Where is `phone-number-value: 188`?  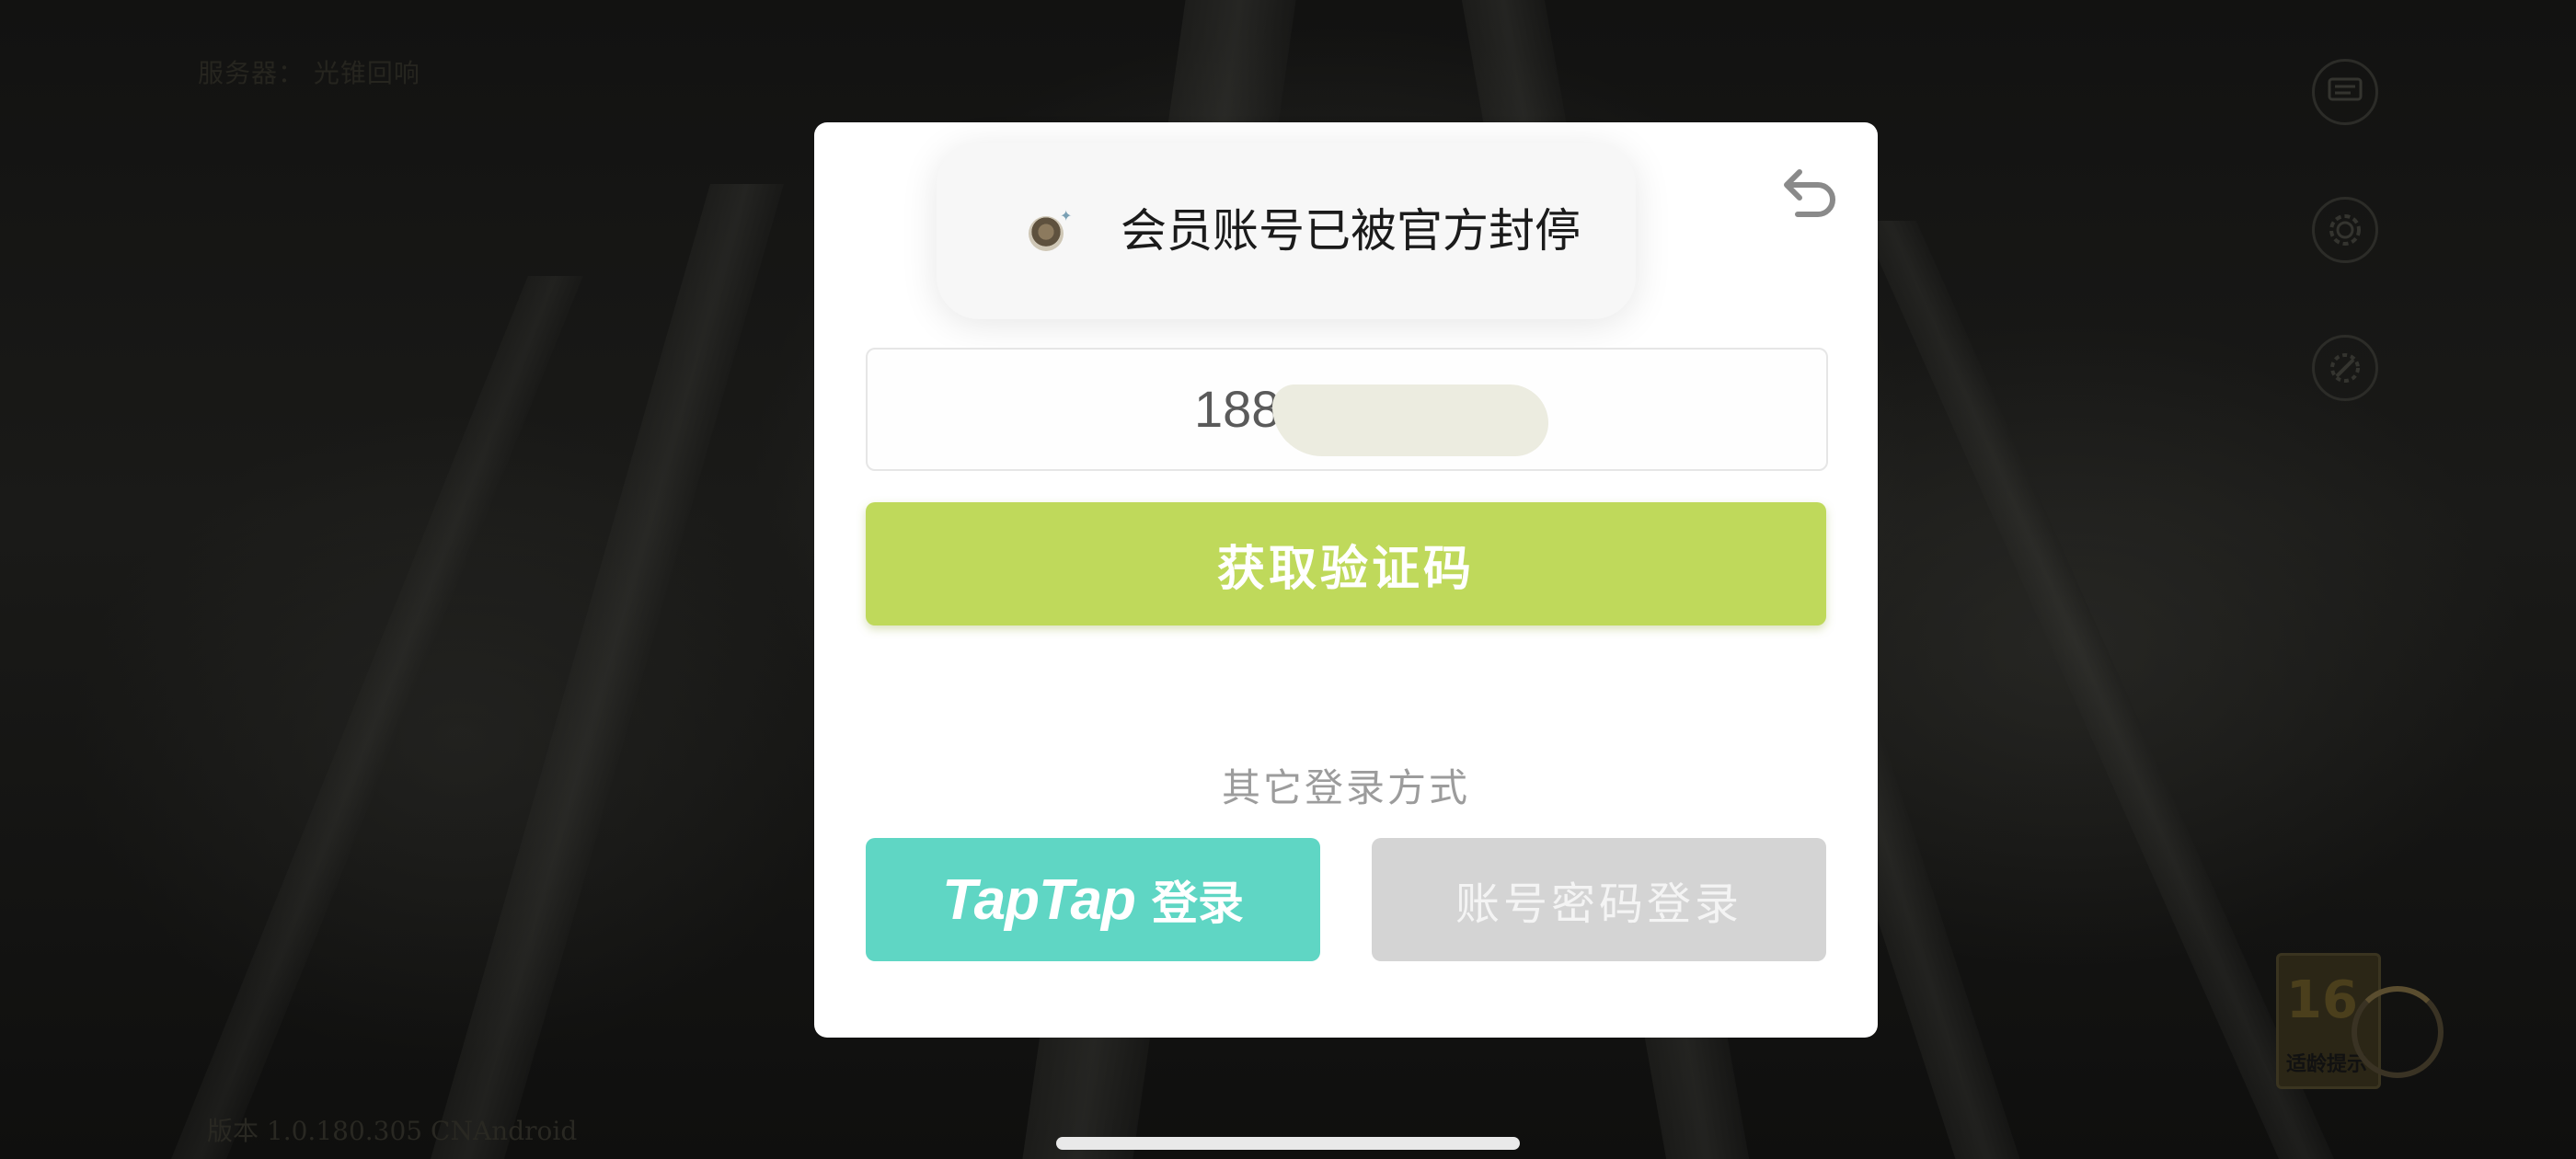
phone-number-value: 188 is located at coordinates (1237, 409).